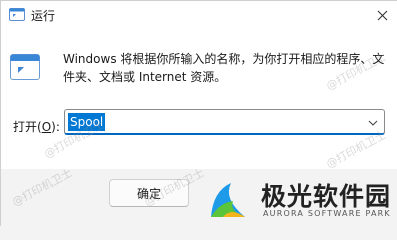  I want to click on window-title: 运行, so click(43, 16).